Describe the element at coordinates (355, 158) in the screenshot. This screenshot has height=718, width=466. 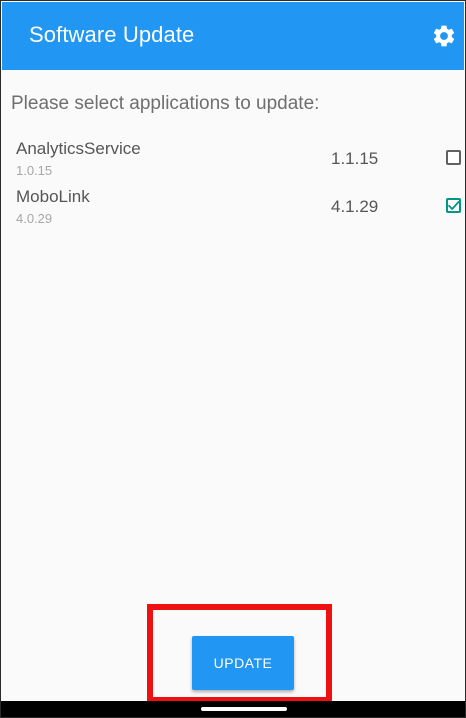
I see `new-version: 1.1.15` at that location.